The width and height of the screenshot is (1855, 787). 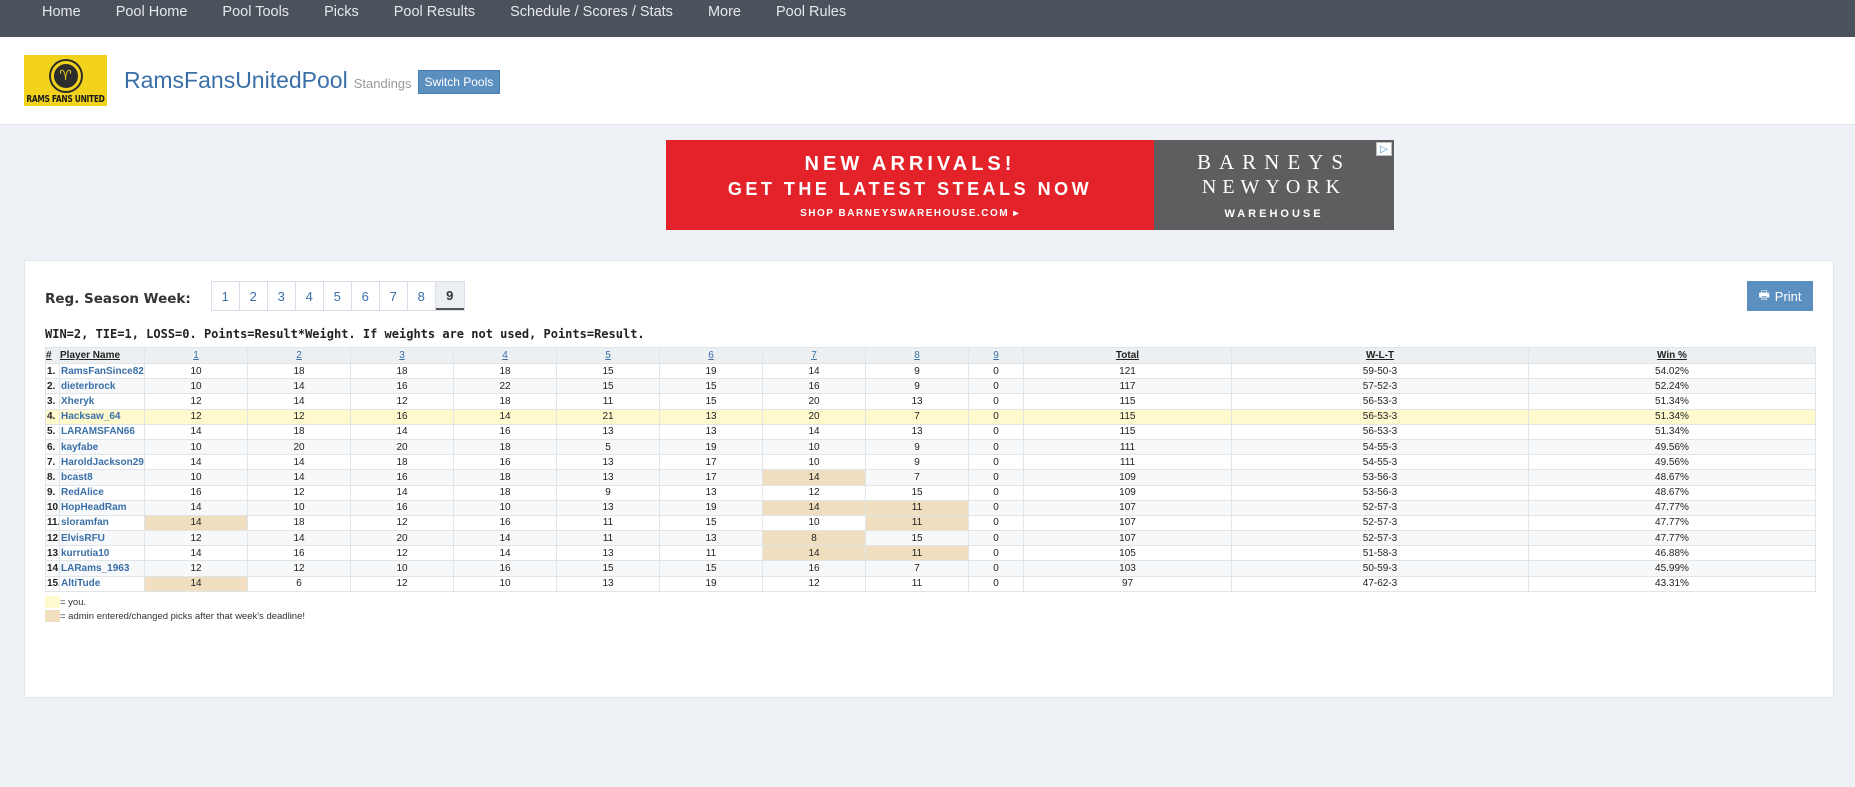 I want to click on player-name-link: kurrutia10, so click(x=102, y=553).